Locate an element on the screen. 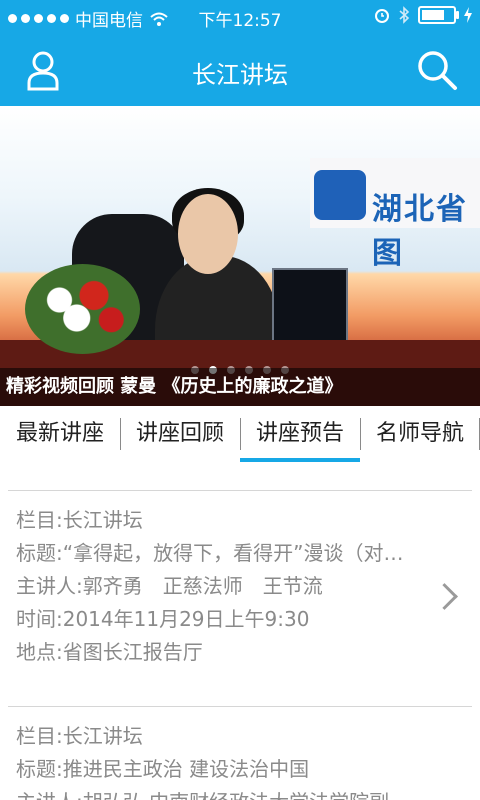 This screenshot has height=800, width=480. tab-teachers: 名师导航 is located at coordinates (420, 434).